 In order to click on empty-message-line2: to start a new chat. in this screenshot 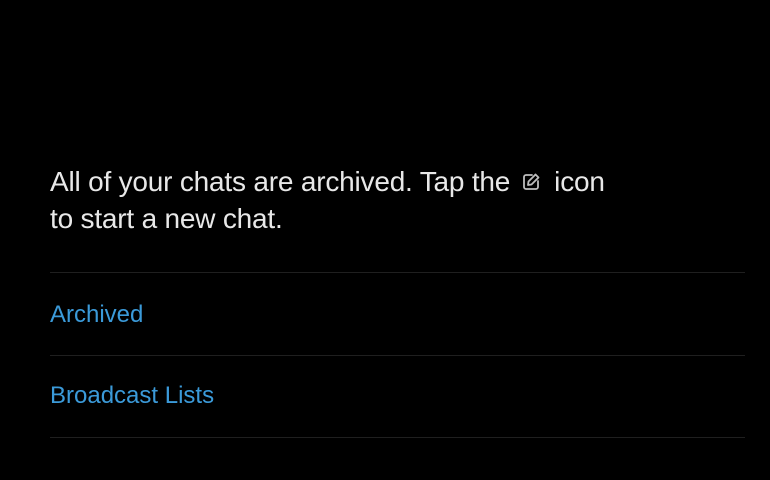, I will do `click(166, 218)`.